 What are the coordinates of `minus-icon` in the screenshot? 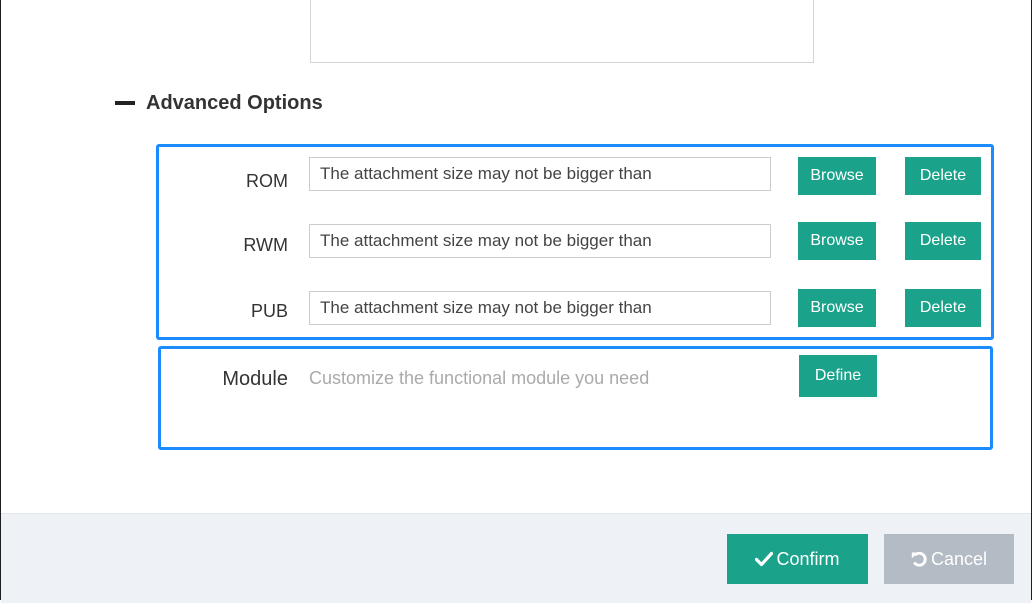 It's located at (125, 103).